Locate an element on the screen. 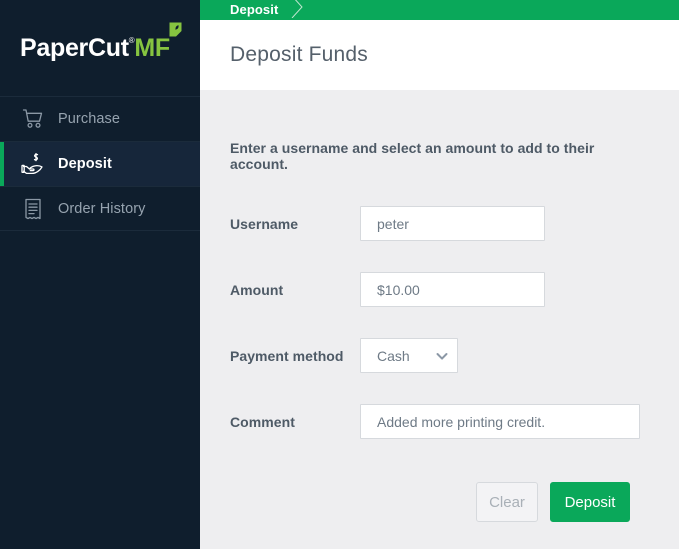 The width and height of the screenshot is (679, 549). amount-label: Amount is located at coordinates (257, 289).